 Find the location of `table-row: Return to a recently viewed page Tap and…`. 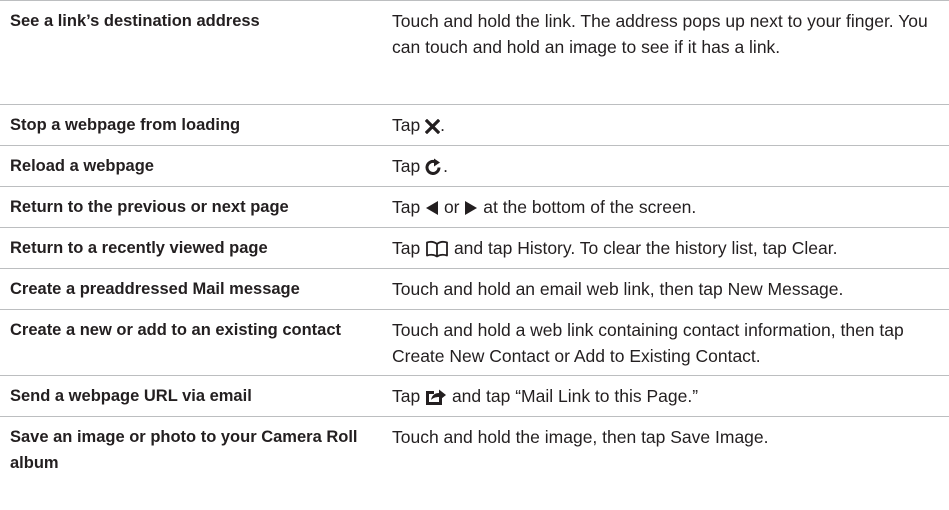

table-row: Return to a recently viewed page Tap and… is located at coordinates (474, 248).